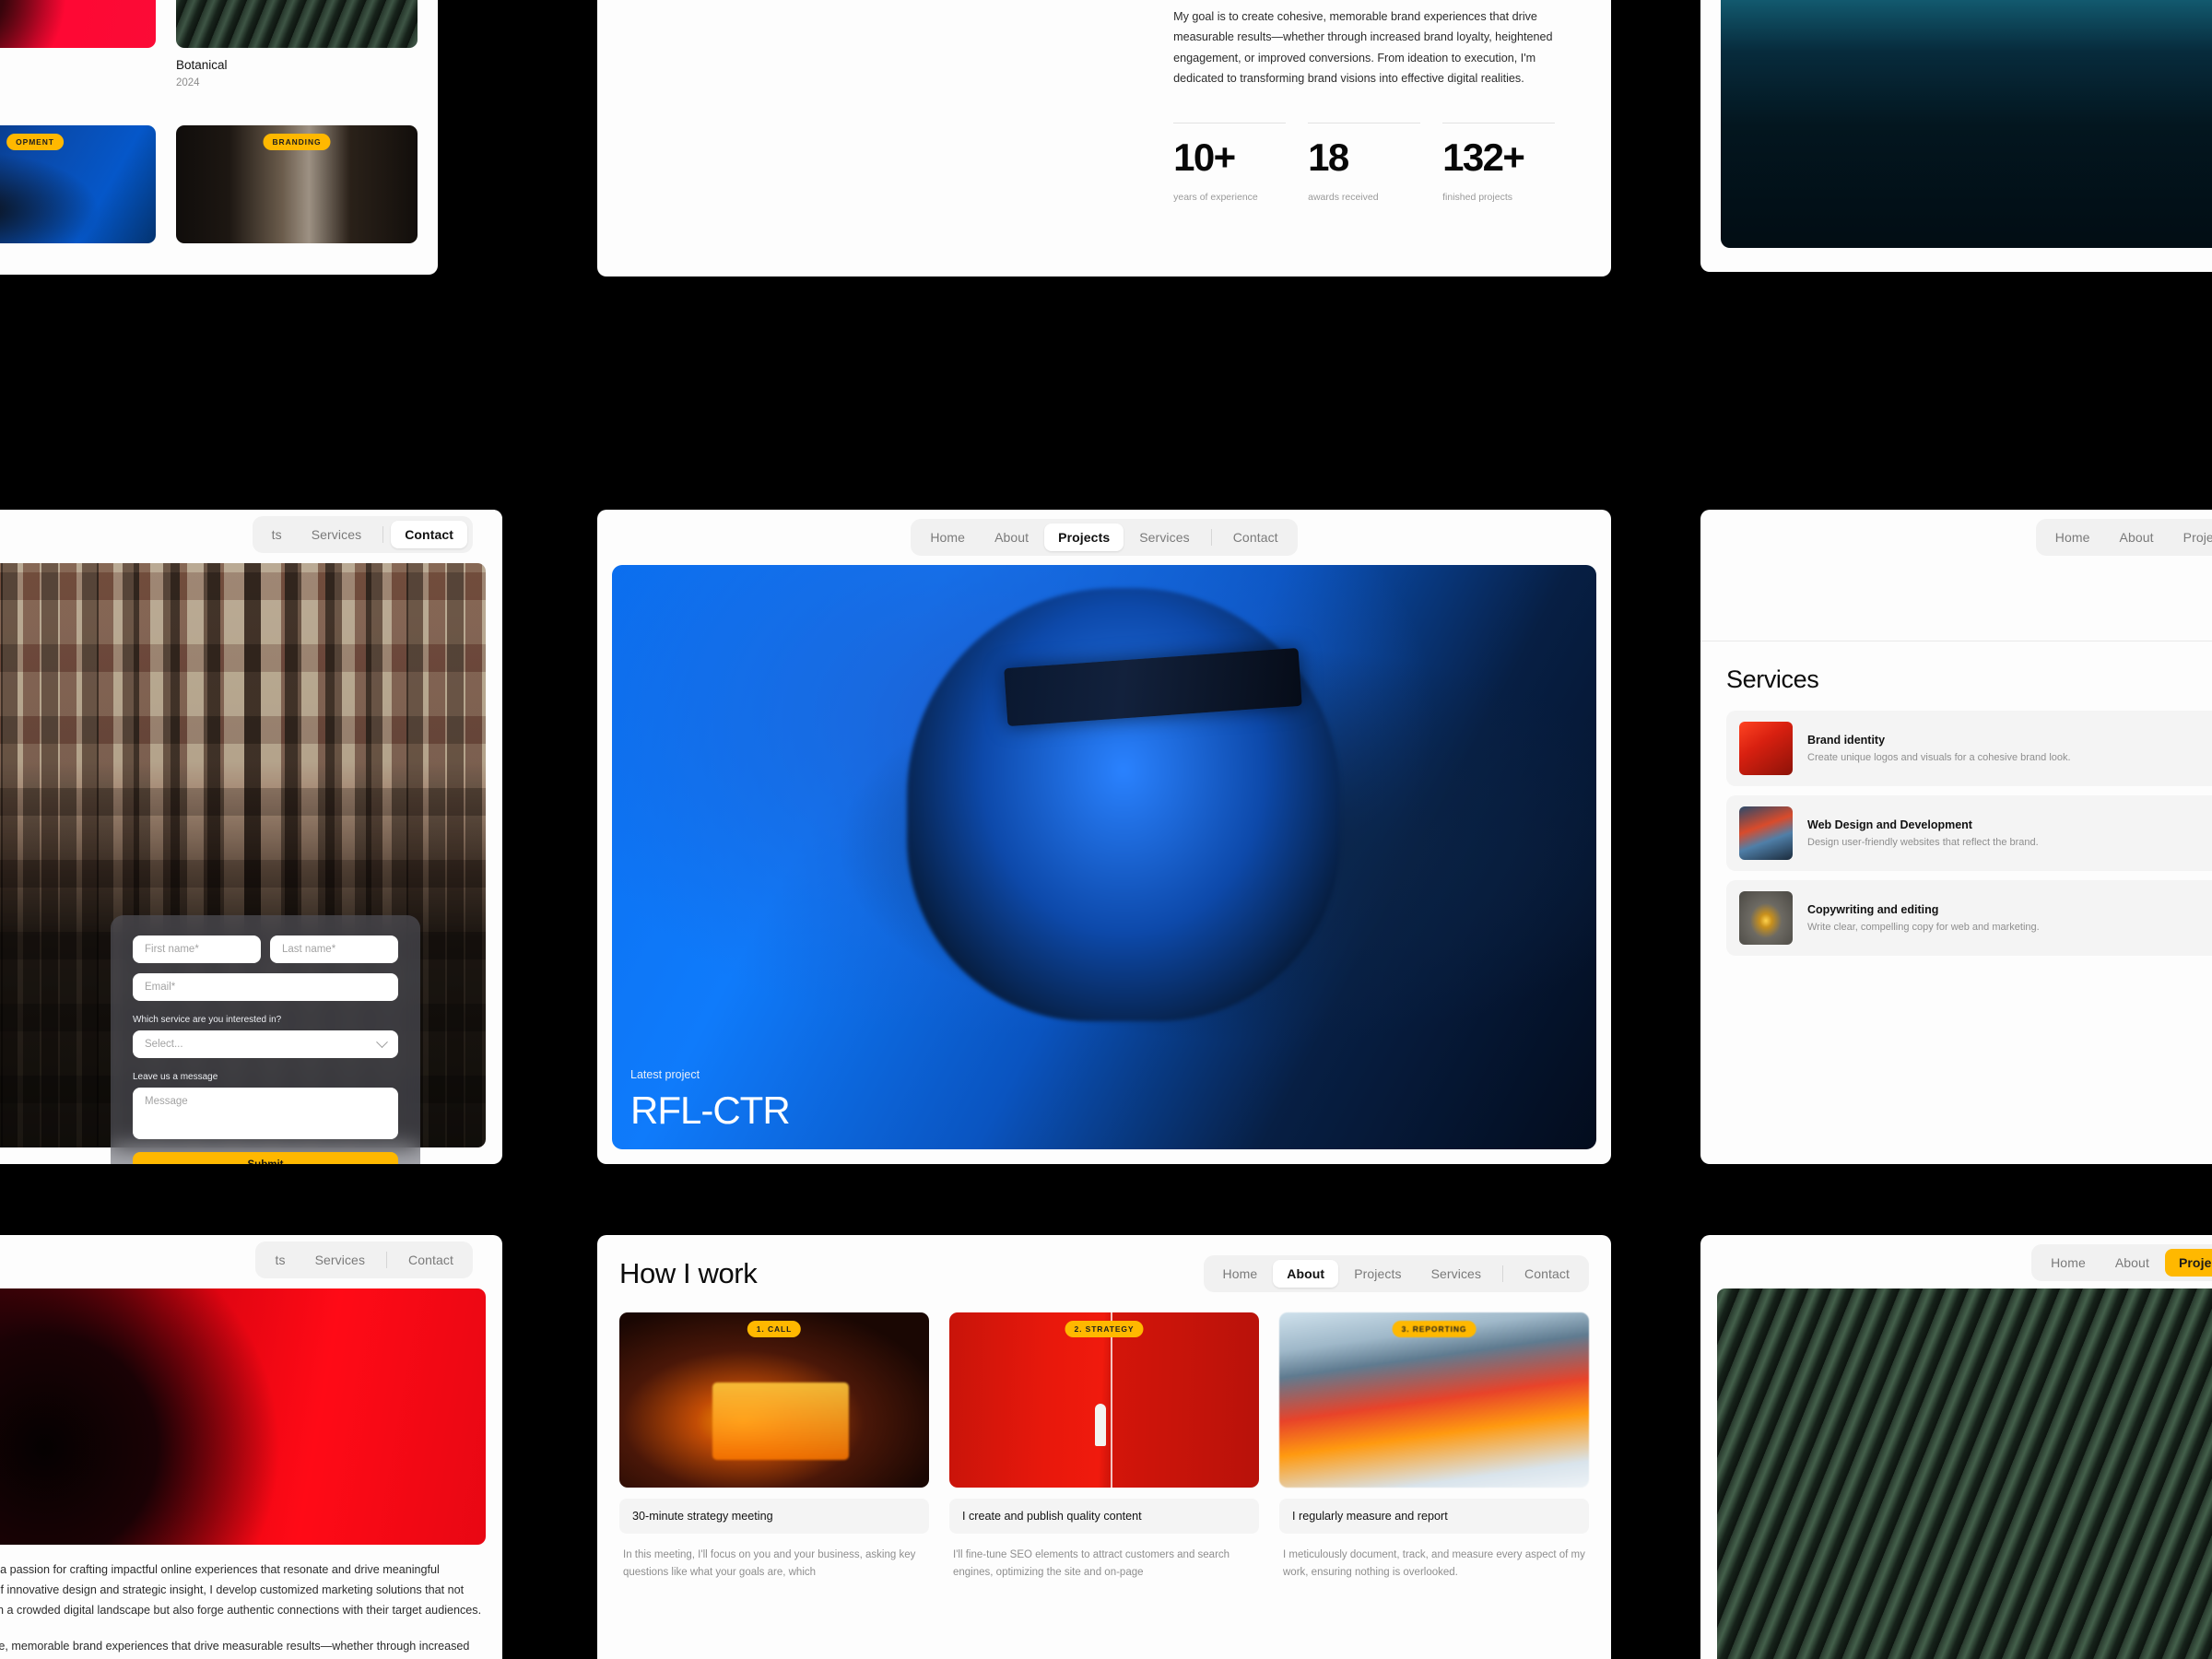  Describe the element at coordinates (197, 949) in the screenshot. I see `first-name-input: First name*` at that location.